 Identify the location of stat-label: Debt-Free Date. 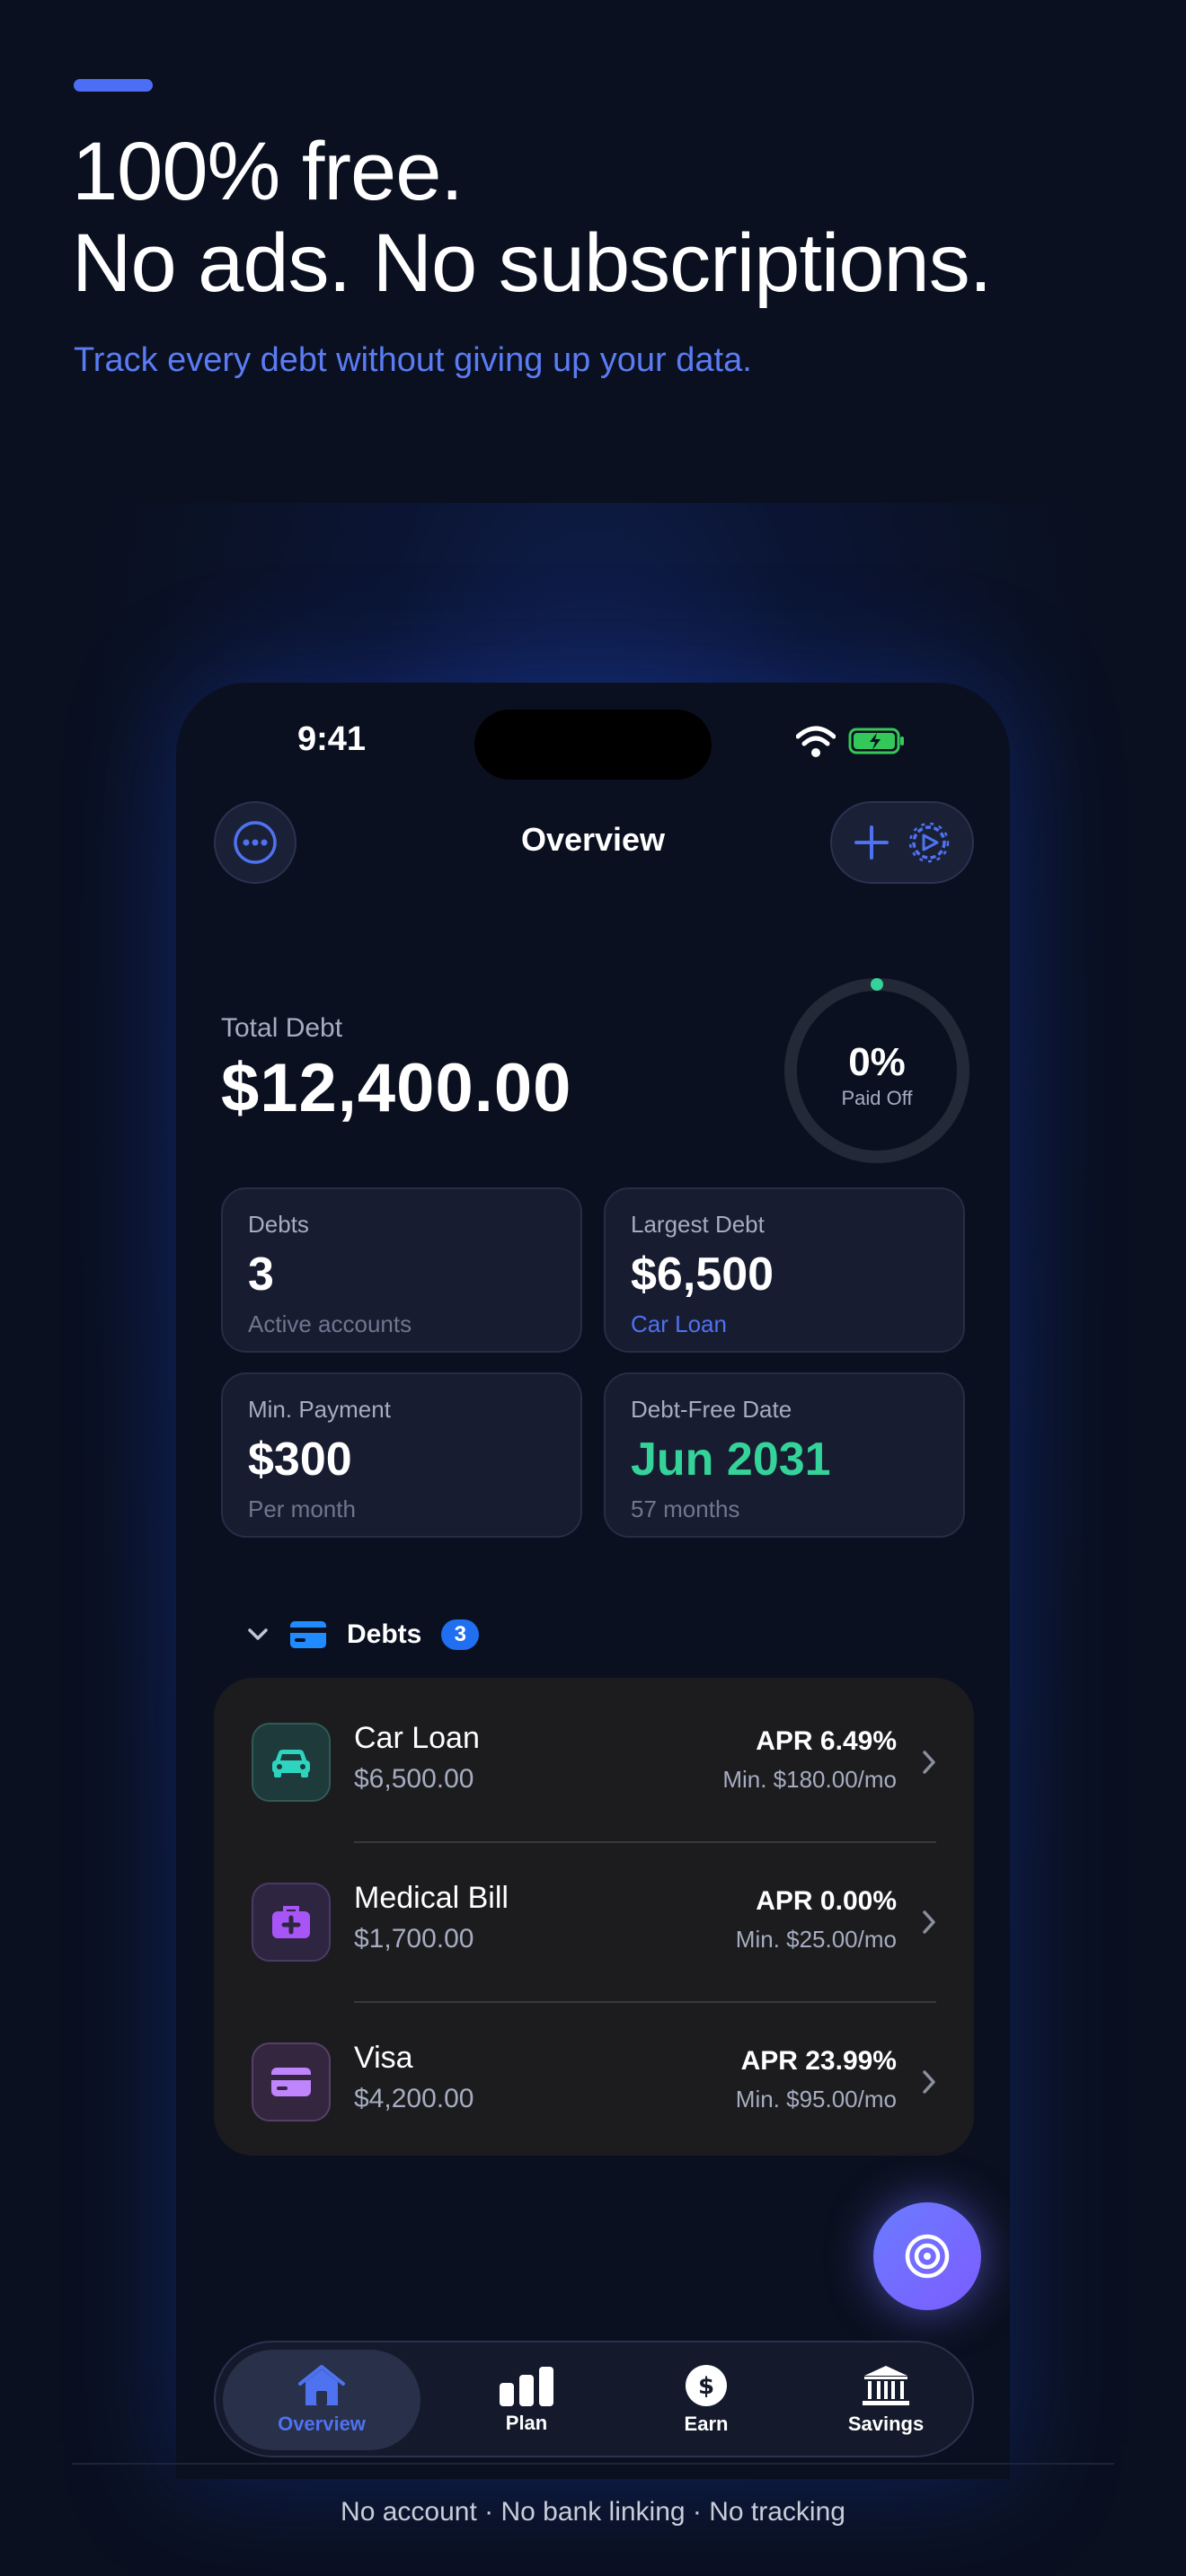
(711, 1409).